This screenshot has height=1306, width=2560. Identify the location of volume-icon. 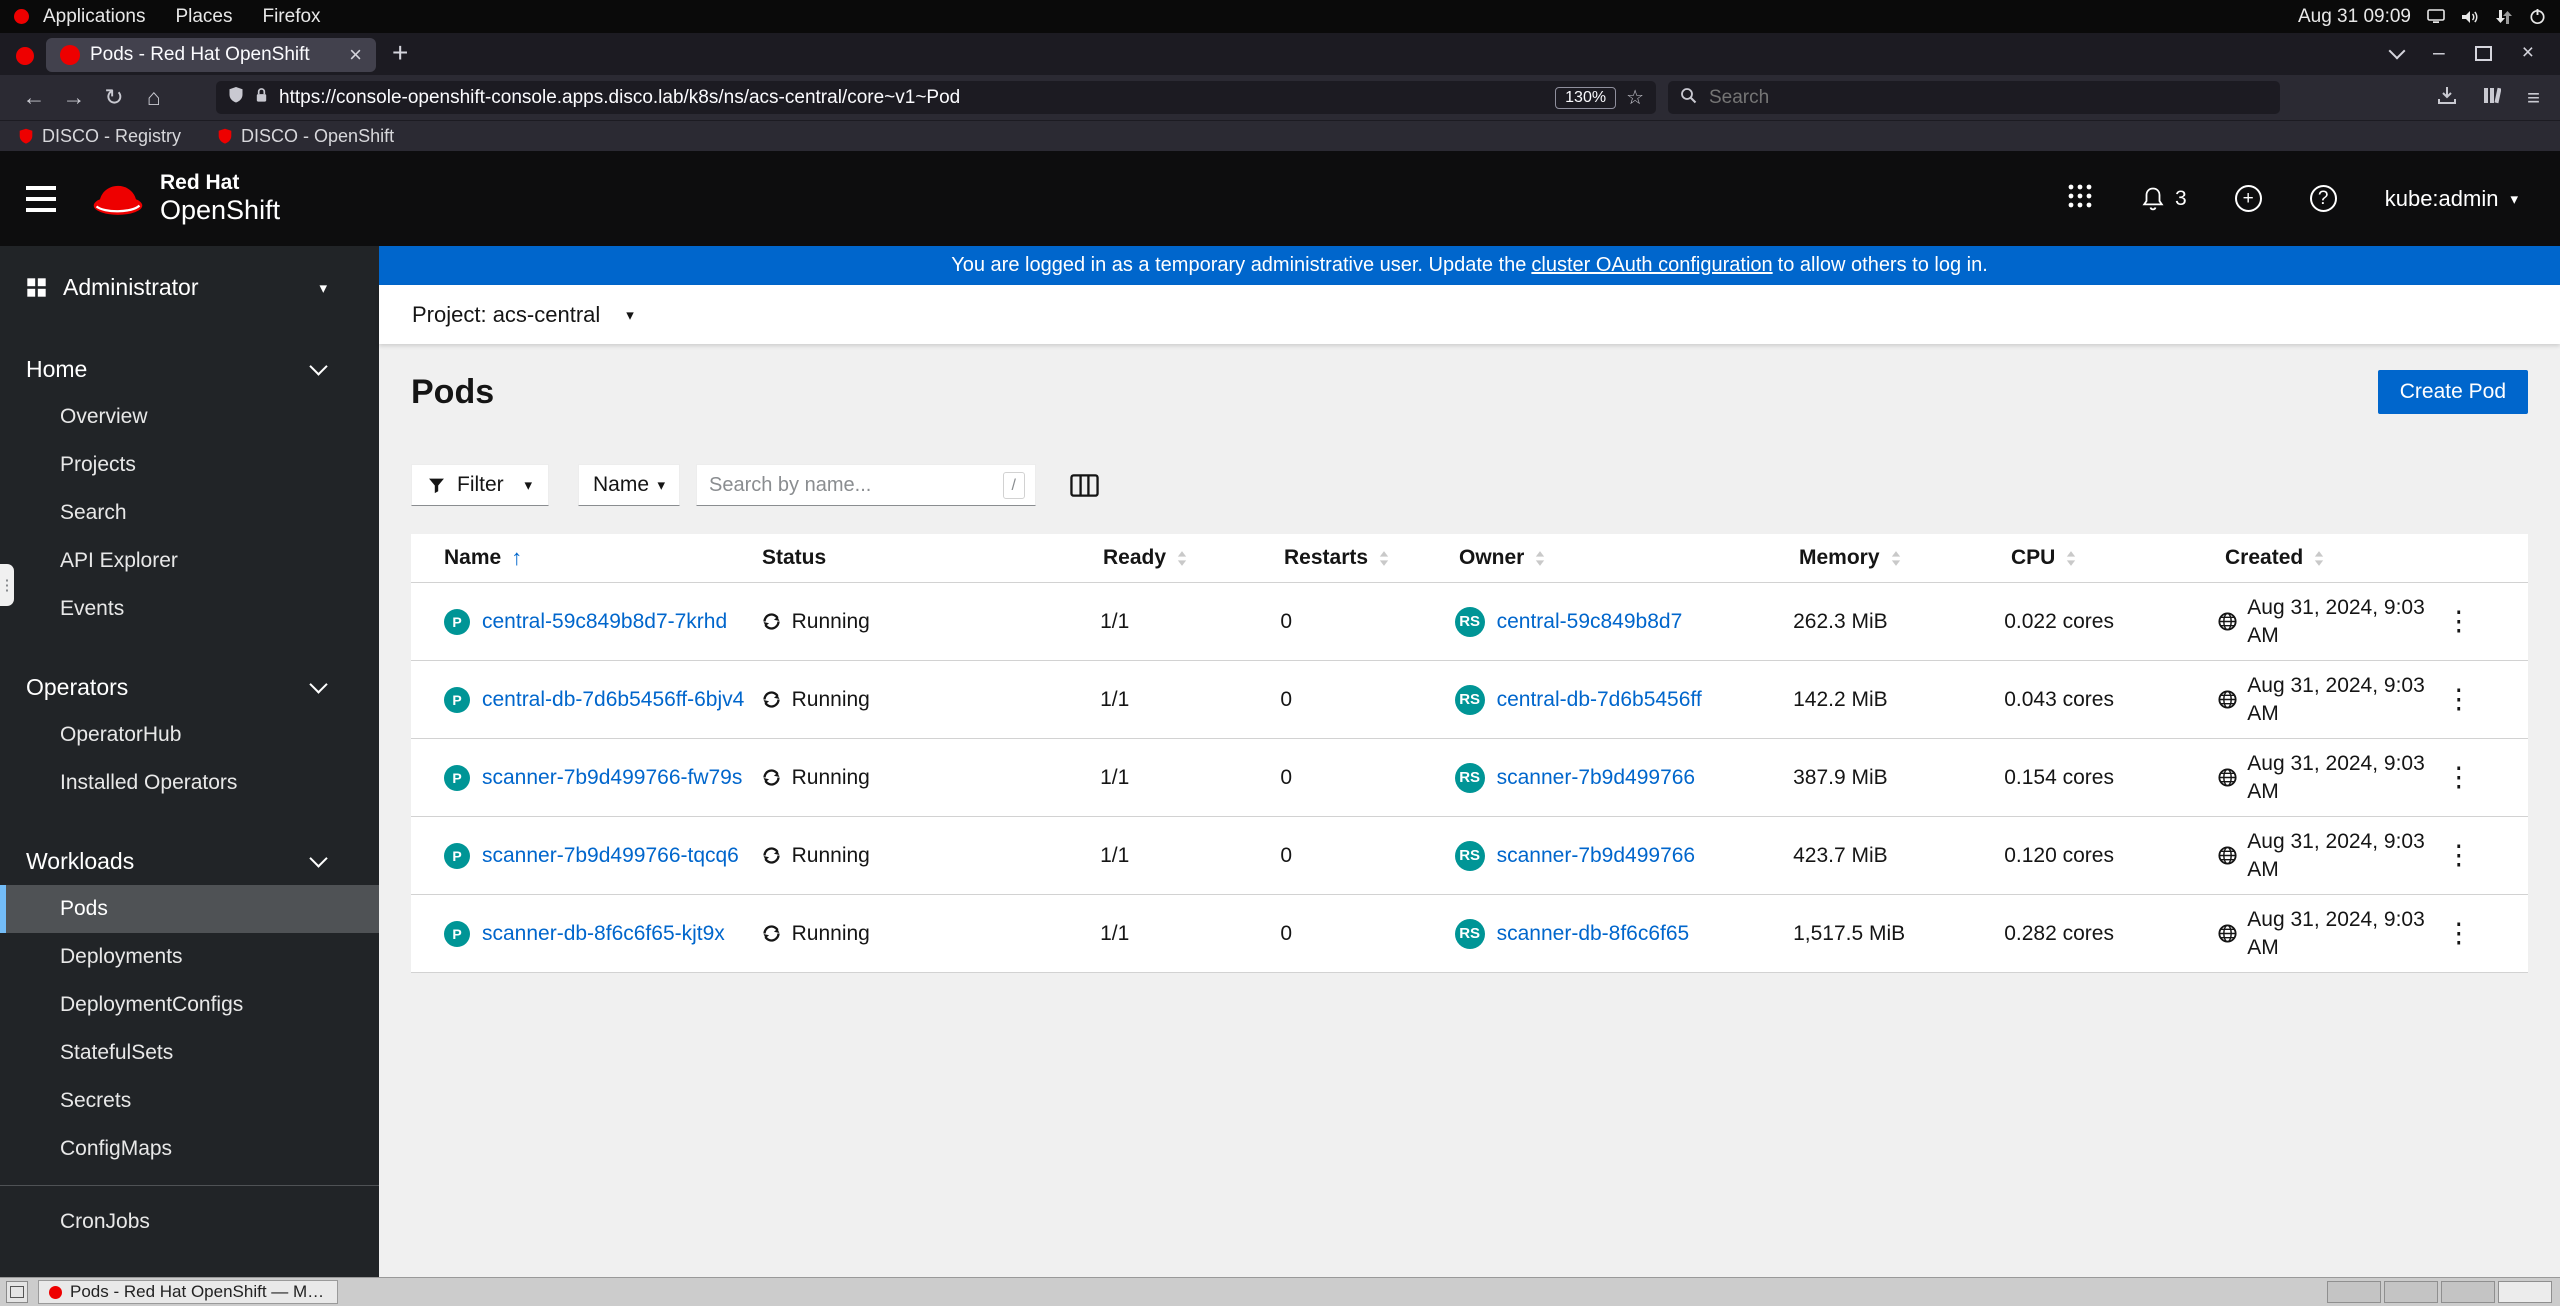
(2470, 17).